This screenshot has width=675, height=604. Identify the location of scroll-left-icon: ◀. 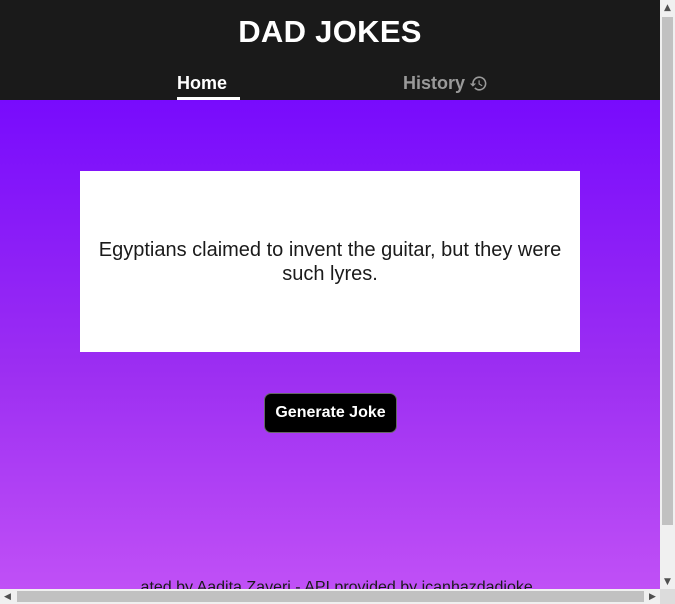
(7, 596).